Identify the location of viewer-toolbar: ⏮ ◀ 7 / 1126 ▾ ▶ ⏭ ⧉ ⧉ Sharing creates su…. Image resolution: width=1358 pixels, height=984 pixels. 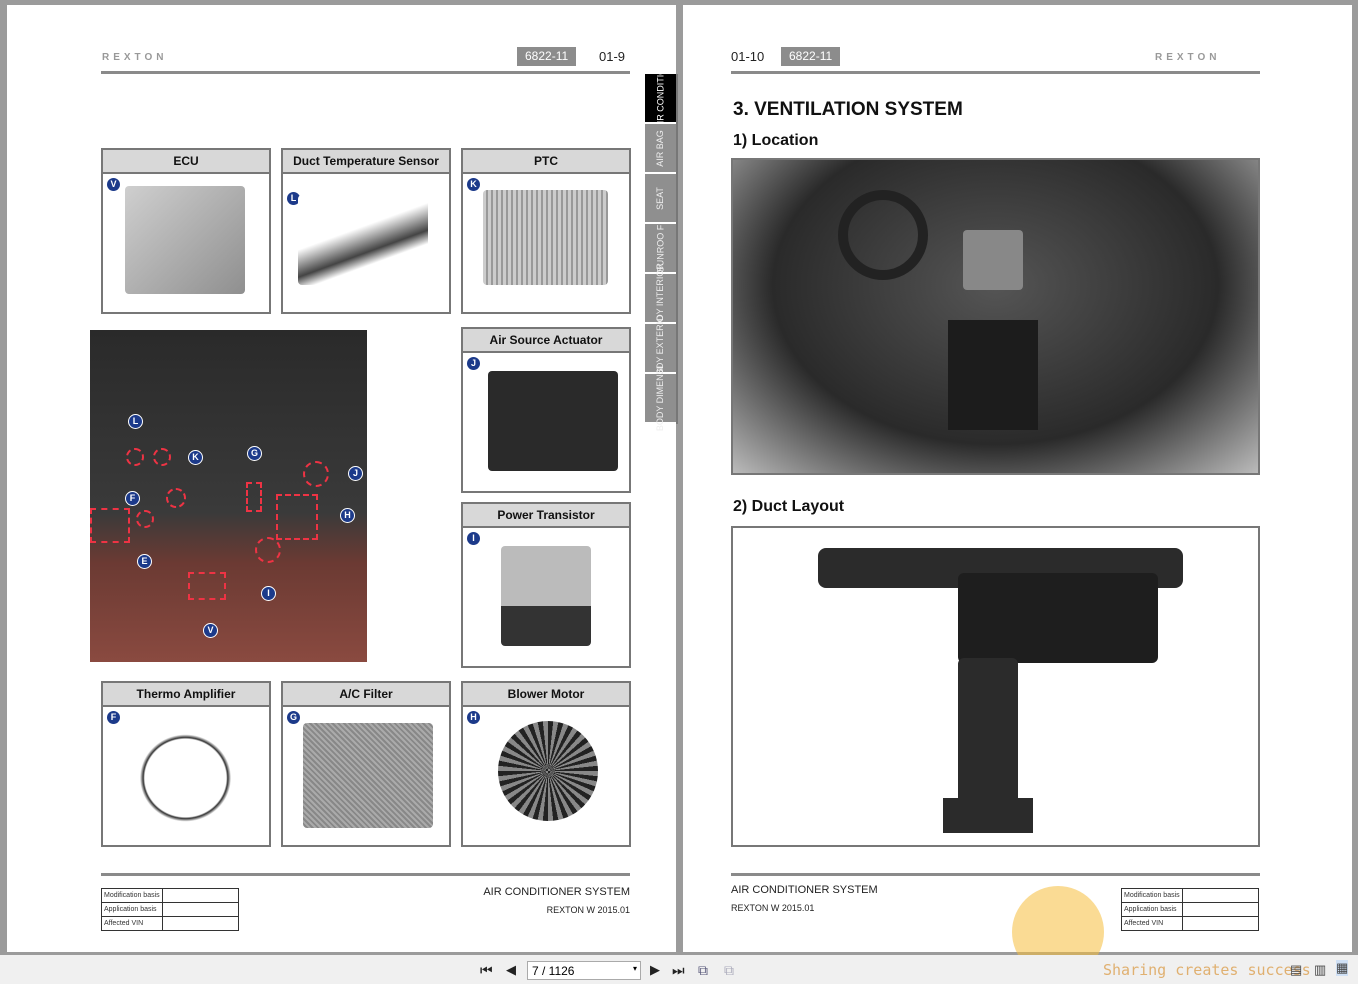
(679, 969).